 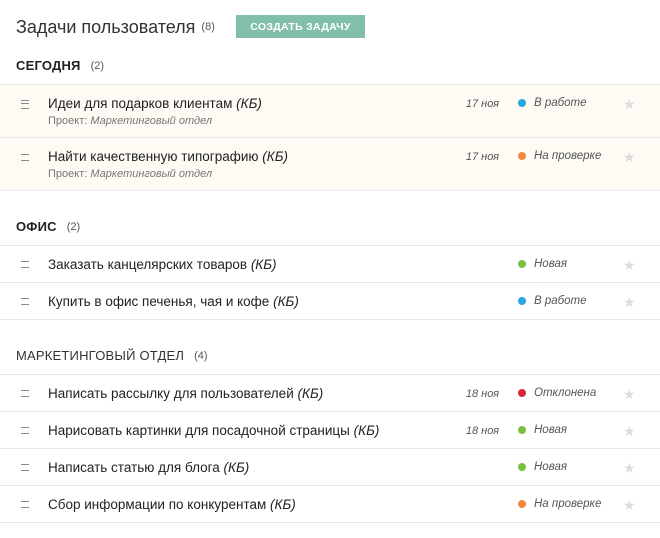 What do you see at coordinates (300, 26) in the screenshot?
I see `create-task-button: СОЗДАТЬ ЗАДАЧУ` at bounding box center [300, 26].